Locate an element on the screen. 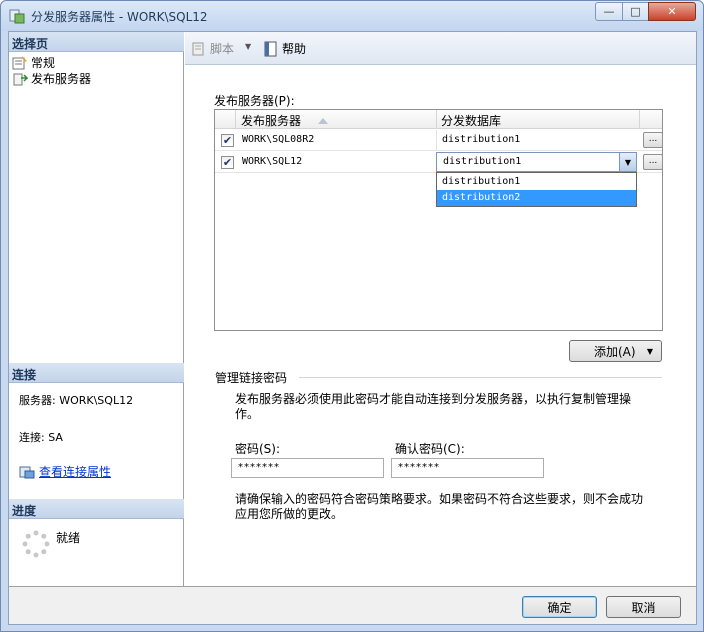 The image size is (704, 632). ok-button: 确定 is located at coordinates (559, 607).